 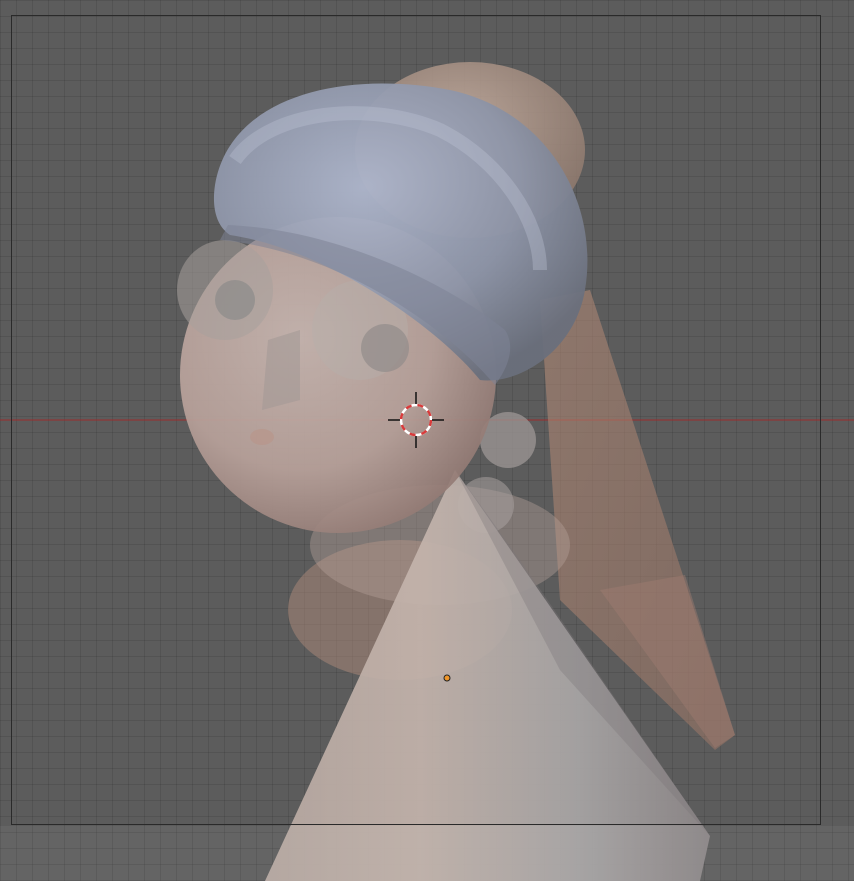 What do you see at coordinates (385, 348) in the screenshot?
I see `right-eye-mesh` at bounding box center [385, 348].